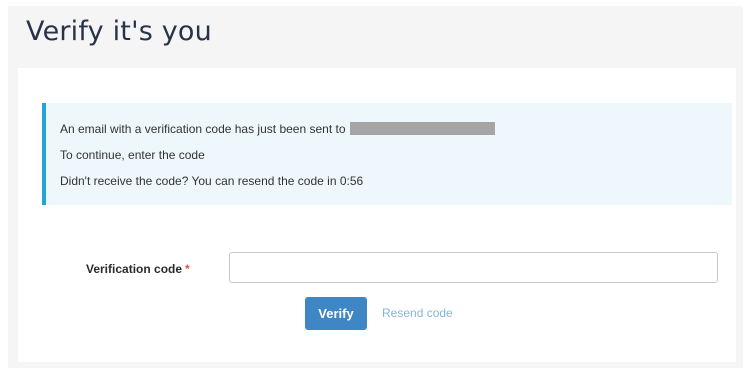 This screenshot has width=751, height=375. Describe the element at coordinates (422, 129) in the screenshot. I see `redacted-email` at that location.